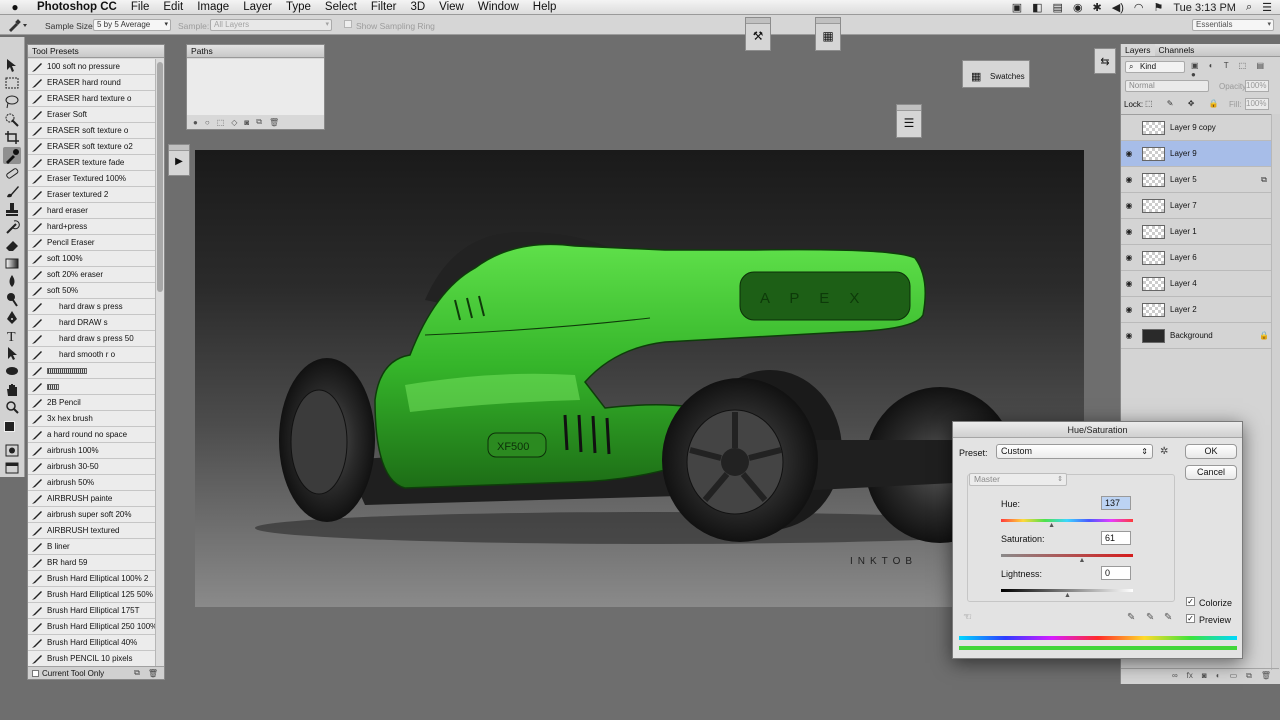 This screenshot has width=1280, height=720. What do you see at coordinates (1177, 50) in the screenshot?
I see `tab-channels: Channels` at bounding box center [1177, 50].